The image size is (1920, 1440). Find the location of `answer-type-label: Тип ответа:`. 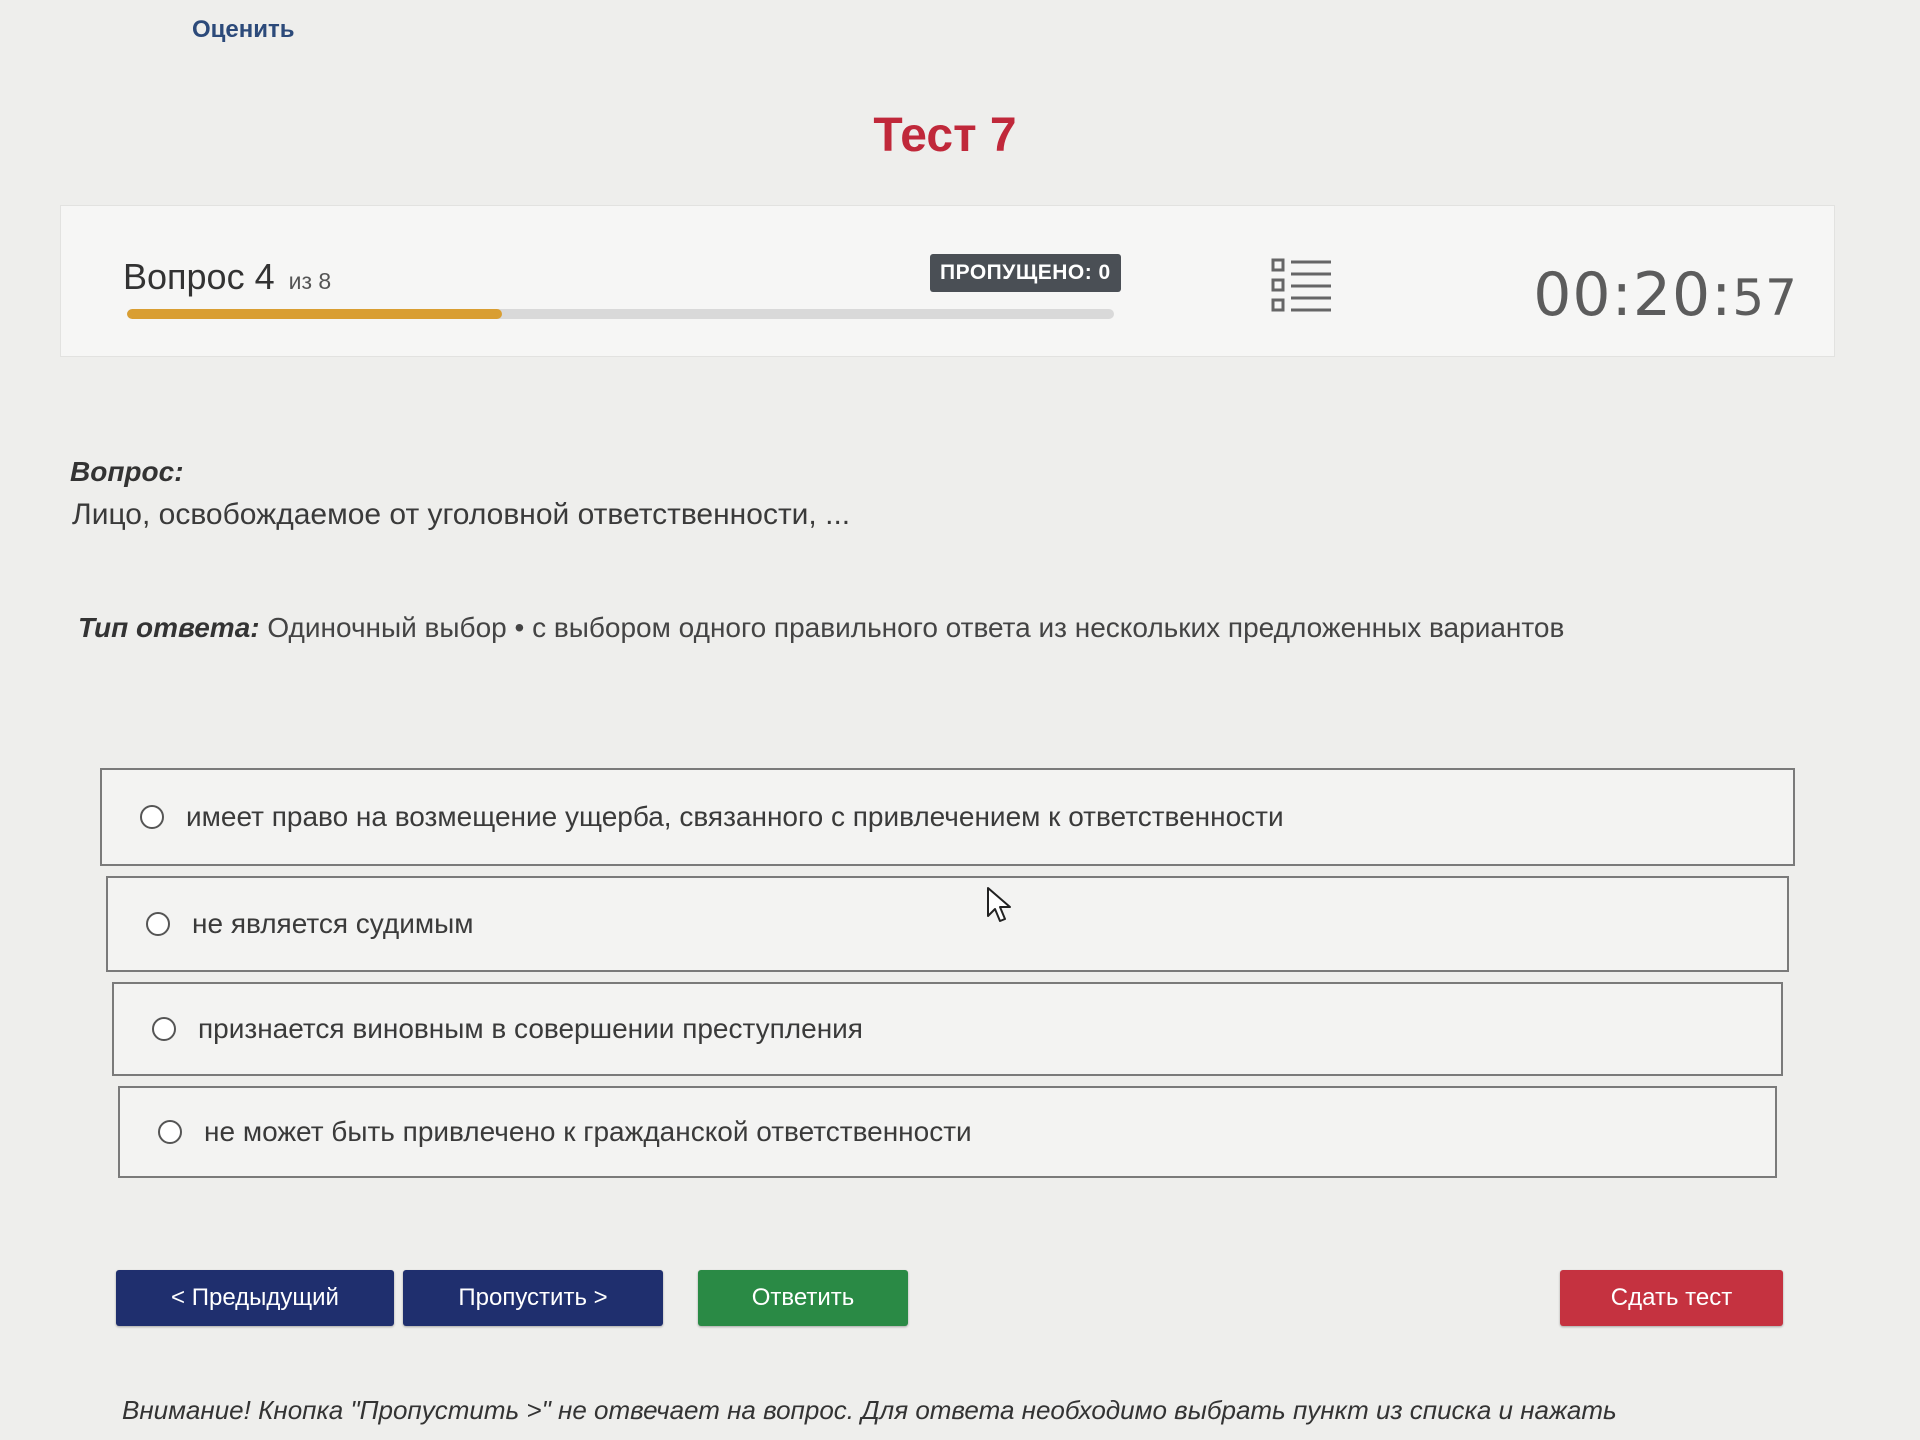

answer-type-label: Тип ответа: is located at coordinates (169, 627).